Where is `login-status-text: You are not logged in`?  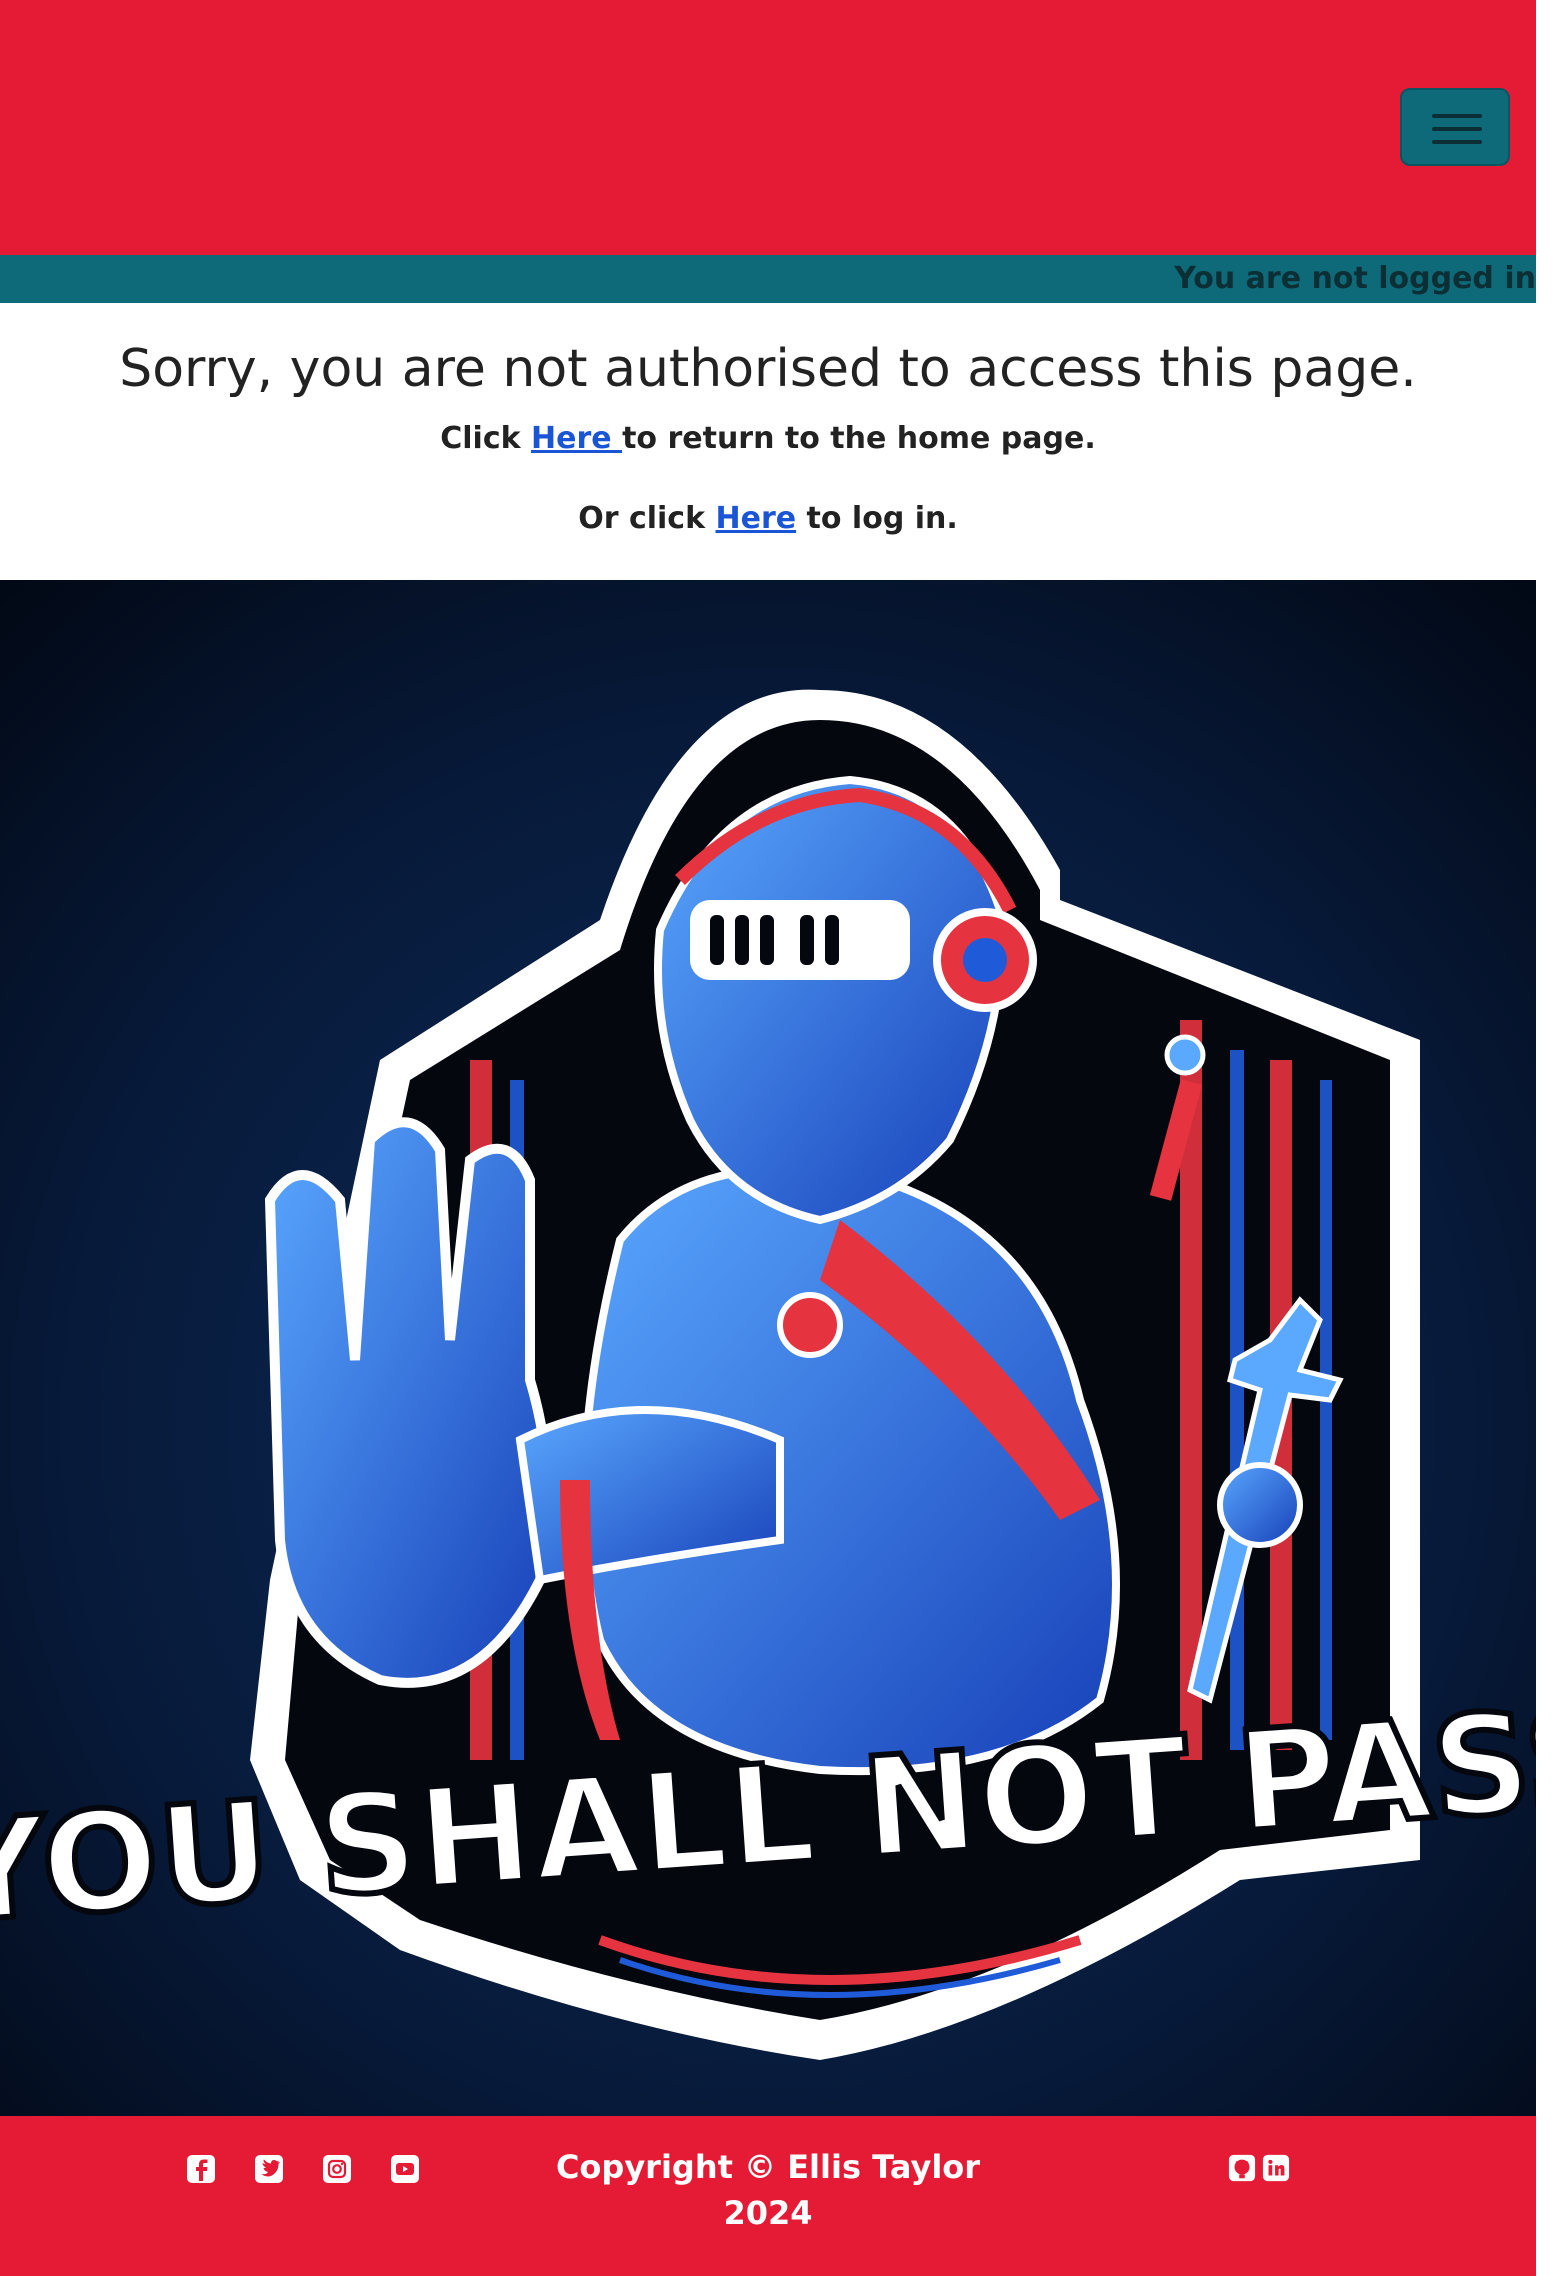
login-status-text: You are not logged in is located at coordinates (1355, 278).